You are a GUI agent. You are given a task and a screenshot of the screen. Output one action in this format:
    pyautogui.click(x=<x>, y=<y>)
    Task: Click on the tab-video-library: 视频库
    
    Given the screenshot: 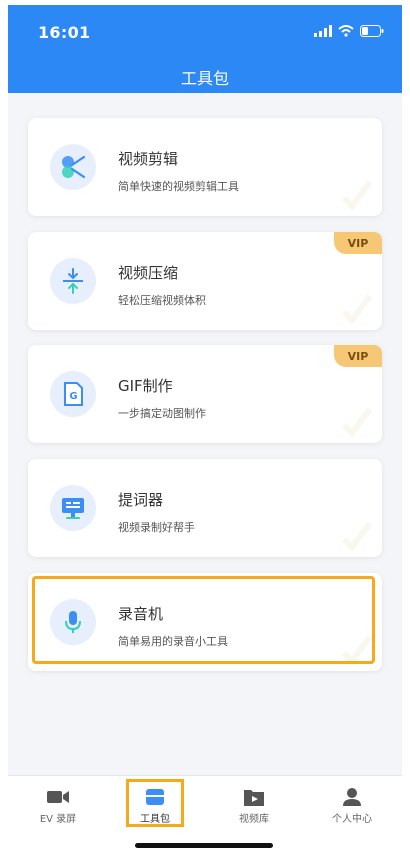 What is the action you would take?
    pyautogui.click(x=254, y=804)
    